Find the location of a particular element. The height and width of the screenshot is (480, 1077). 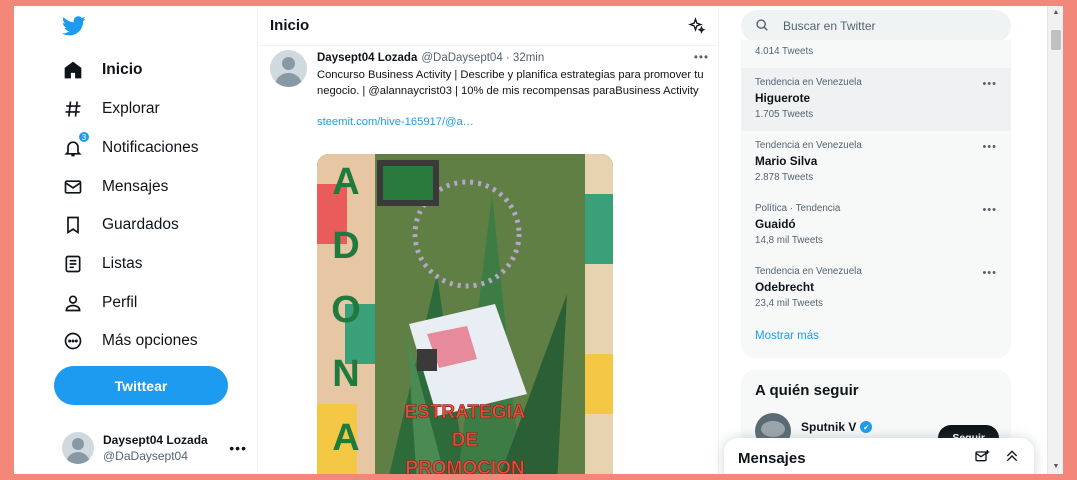

page-scrollbar: ▲ ▼ is located at coordinates (1055, 240).